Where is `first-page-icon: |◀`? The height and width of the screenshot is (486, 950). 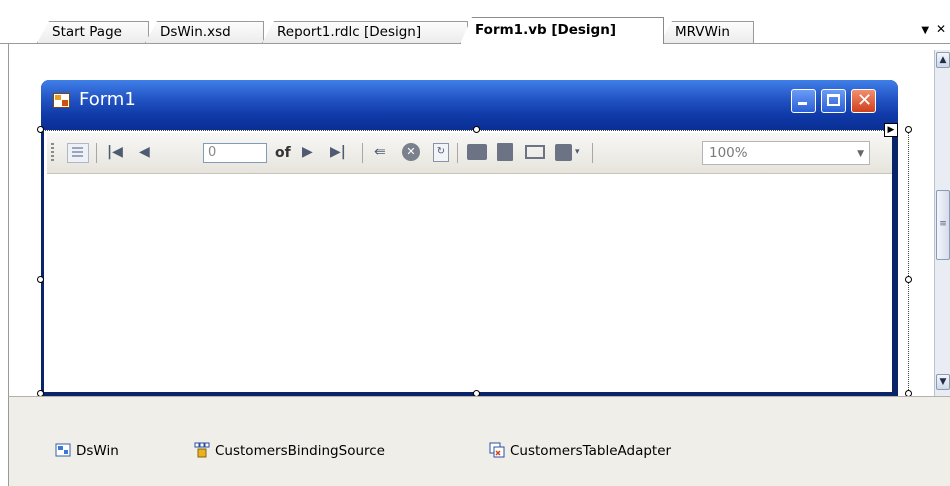
first-page-icon: |◀ is located at coordinates (115, 152).